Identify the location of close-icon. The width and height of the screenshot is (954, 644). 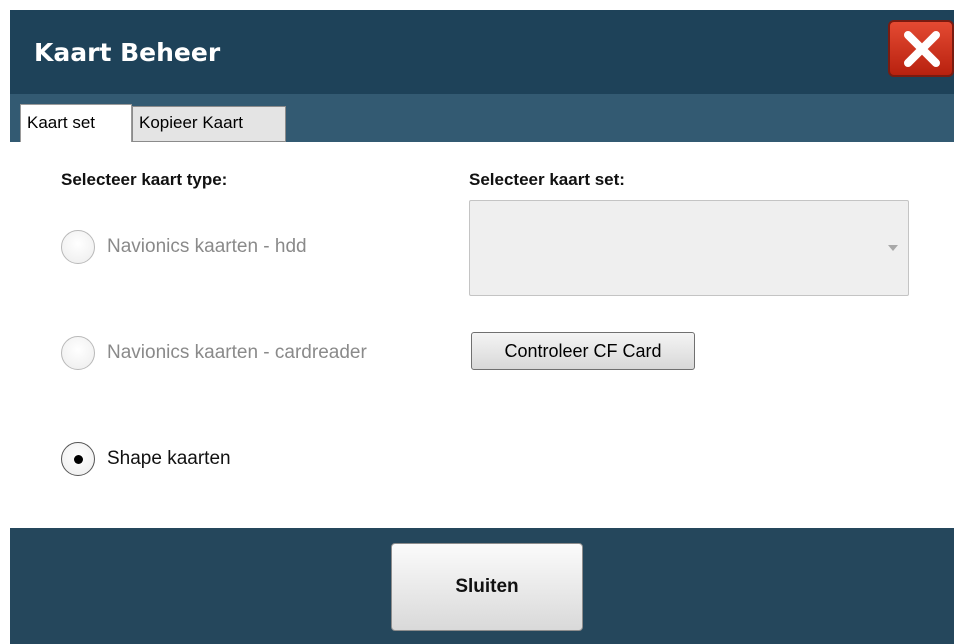
(922, 49).